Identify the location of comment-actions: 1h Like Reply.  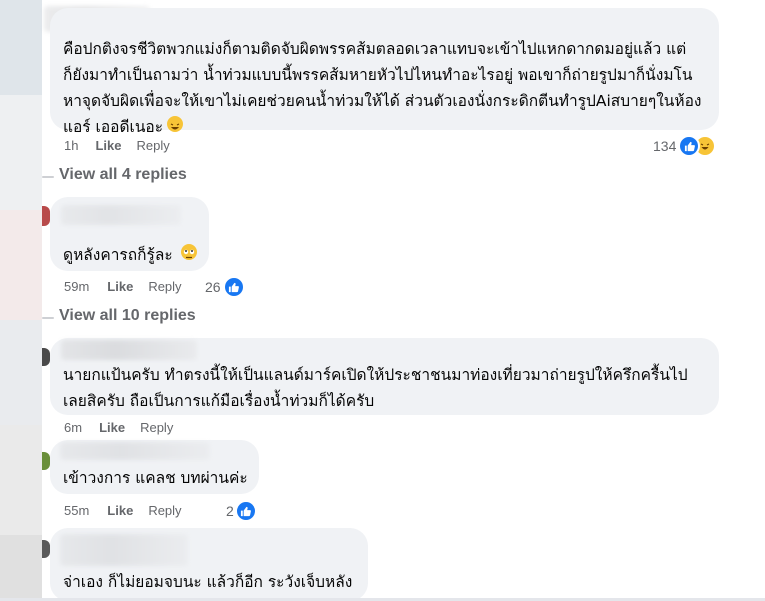
(117, 145).